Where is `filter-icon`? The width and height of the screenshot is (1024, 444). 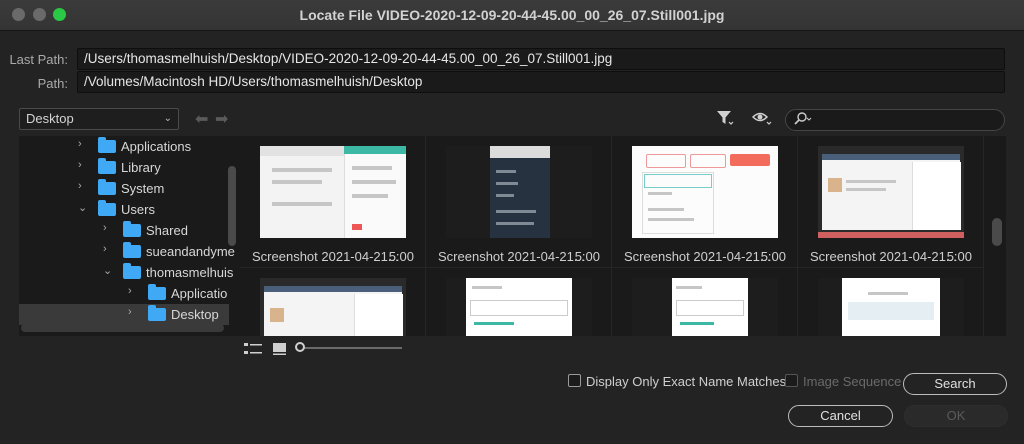 filter-icon is located at coordinates (725, 120).